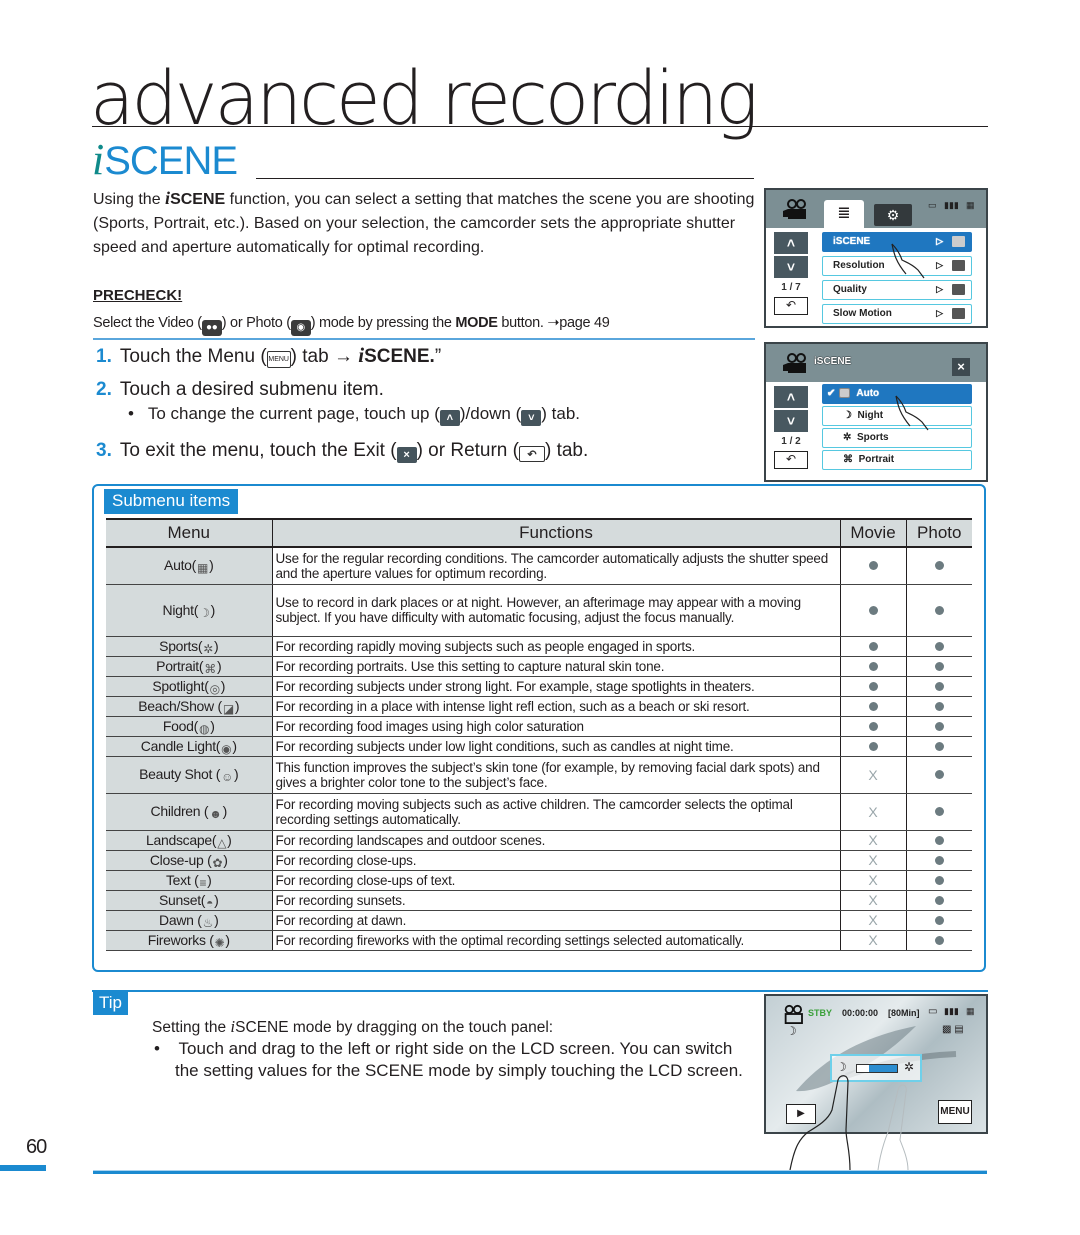  I want to click on table-row: Sunset(◓) For recording sunsets. X, so click(539, 900).